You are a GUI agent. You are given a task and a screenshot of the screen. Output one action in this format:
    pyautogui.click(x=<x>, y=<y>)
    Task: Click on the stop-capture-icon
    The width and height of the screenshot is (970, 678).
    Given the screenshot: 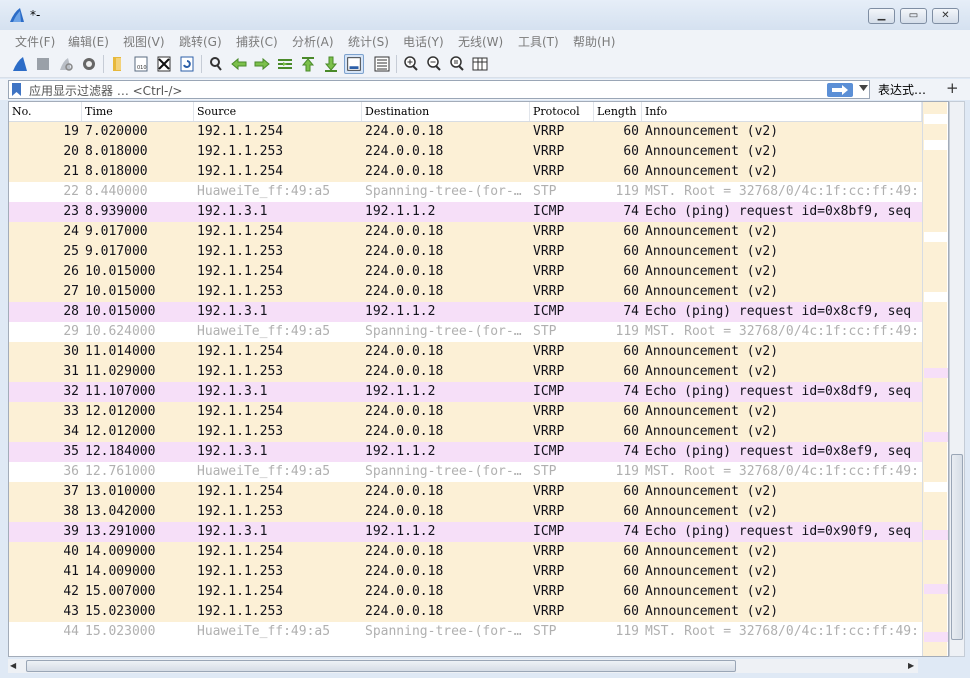 What is the action you would take?
    pyautogui.click(x=43, y=64)
    